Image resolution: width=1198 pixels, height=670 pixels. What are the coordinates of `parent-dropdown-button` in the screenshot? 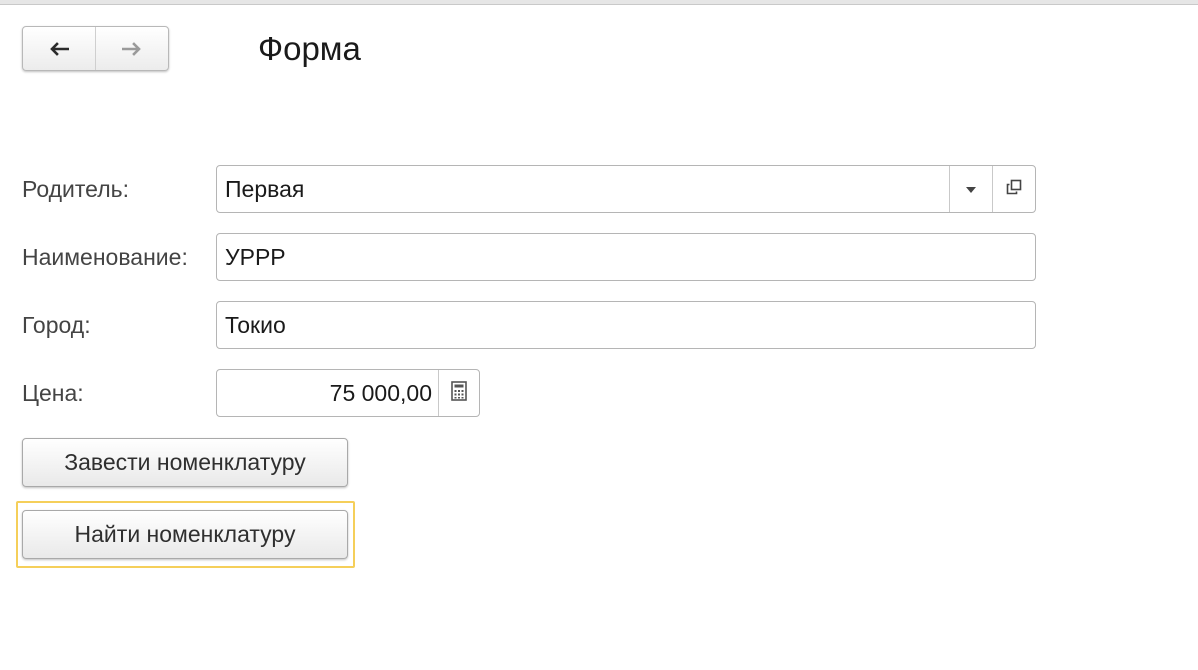 It's located at (970, 189).